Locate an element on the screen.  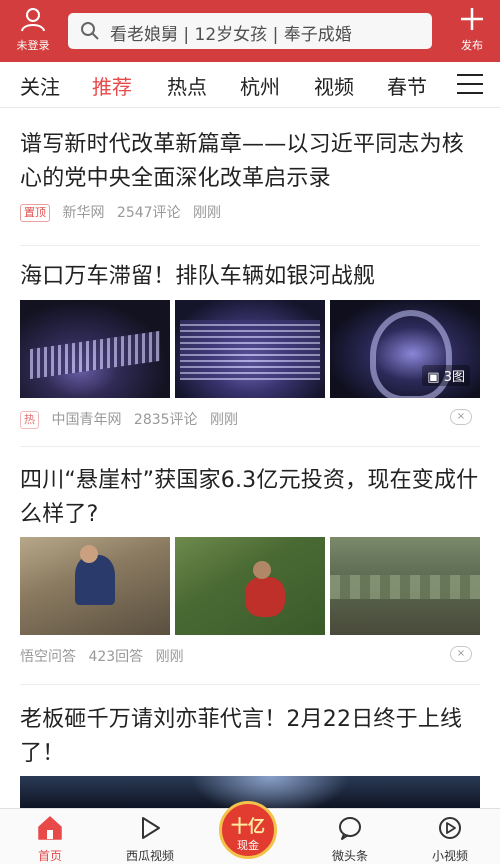
nav-small-video: 小视频 is located at coordinates (450, 839).